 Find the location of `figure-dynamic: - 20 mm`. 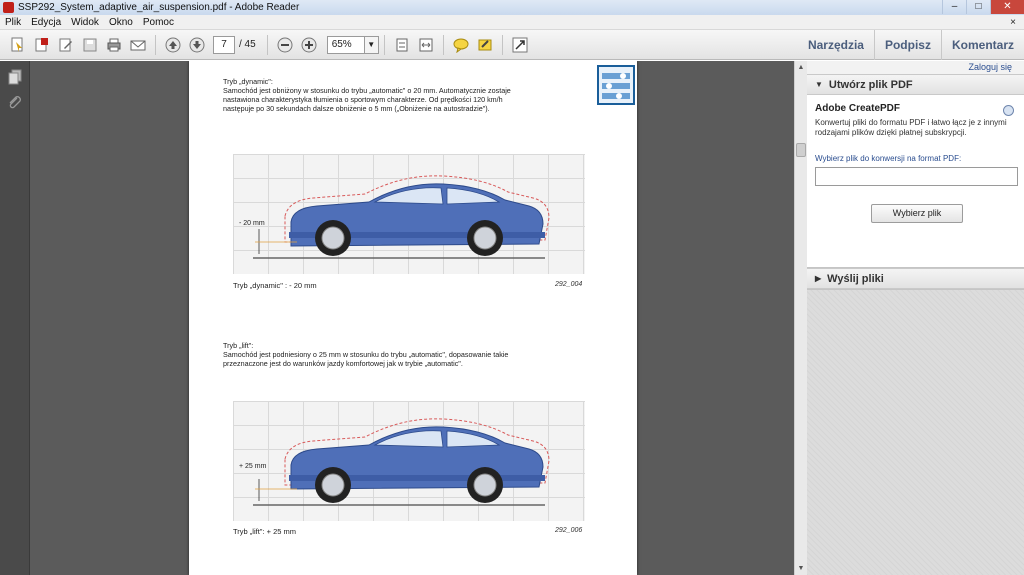

figure-dynamic: - 20 mm is located at coordinates (409, 214).